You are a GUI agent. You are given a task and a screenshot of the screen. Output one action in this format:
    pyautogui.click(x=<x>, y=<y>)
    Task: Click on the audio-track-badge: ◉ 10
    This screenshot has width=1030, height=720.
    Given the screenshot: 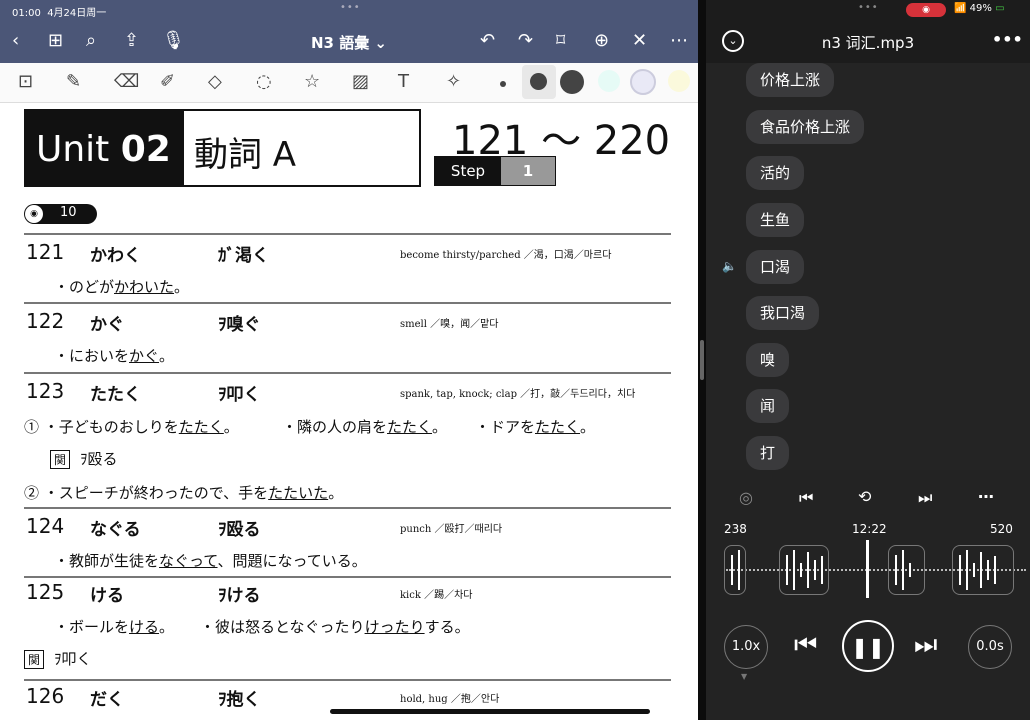 What is the action you would take?
    pyautogui.click(x=60, y=214)
    